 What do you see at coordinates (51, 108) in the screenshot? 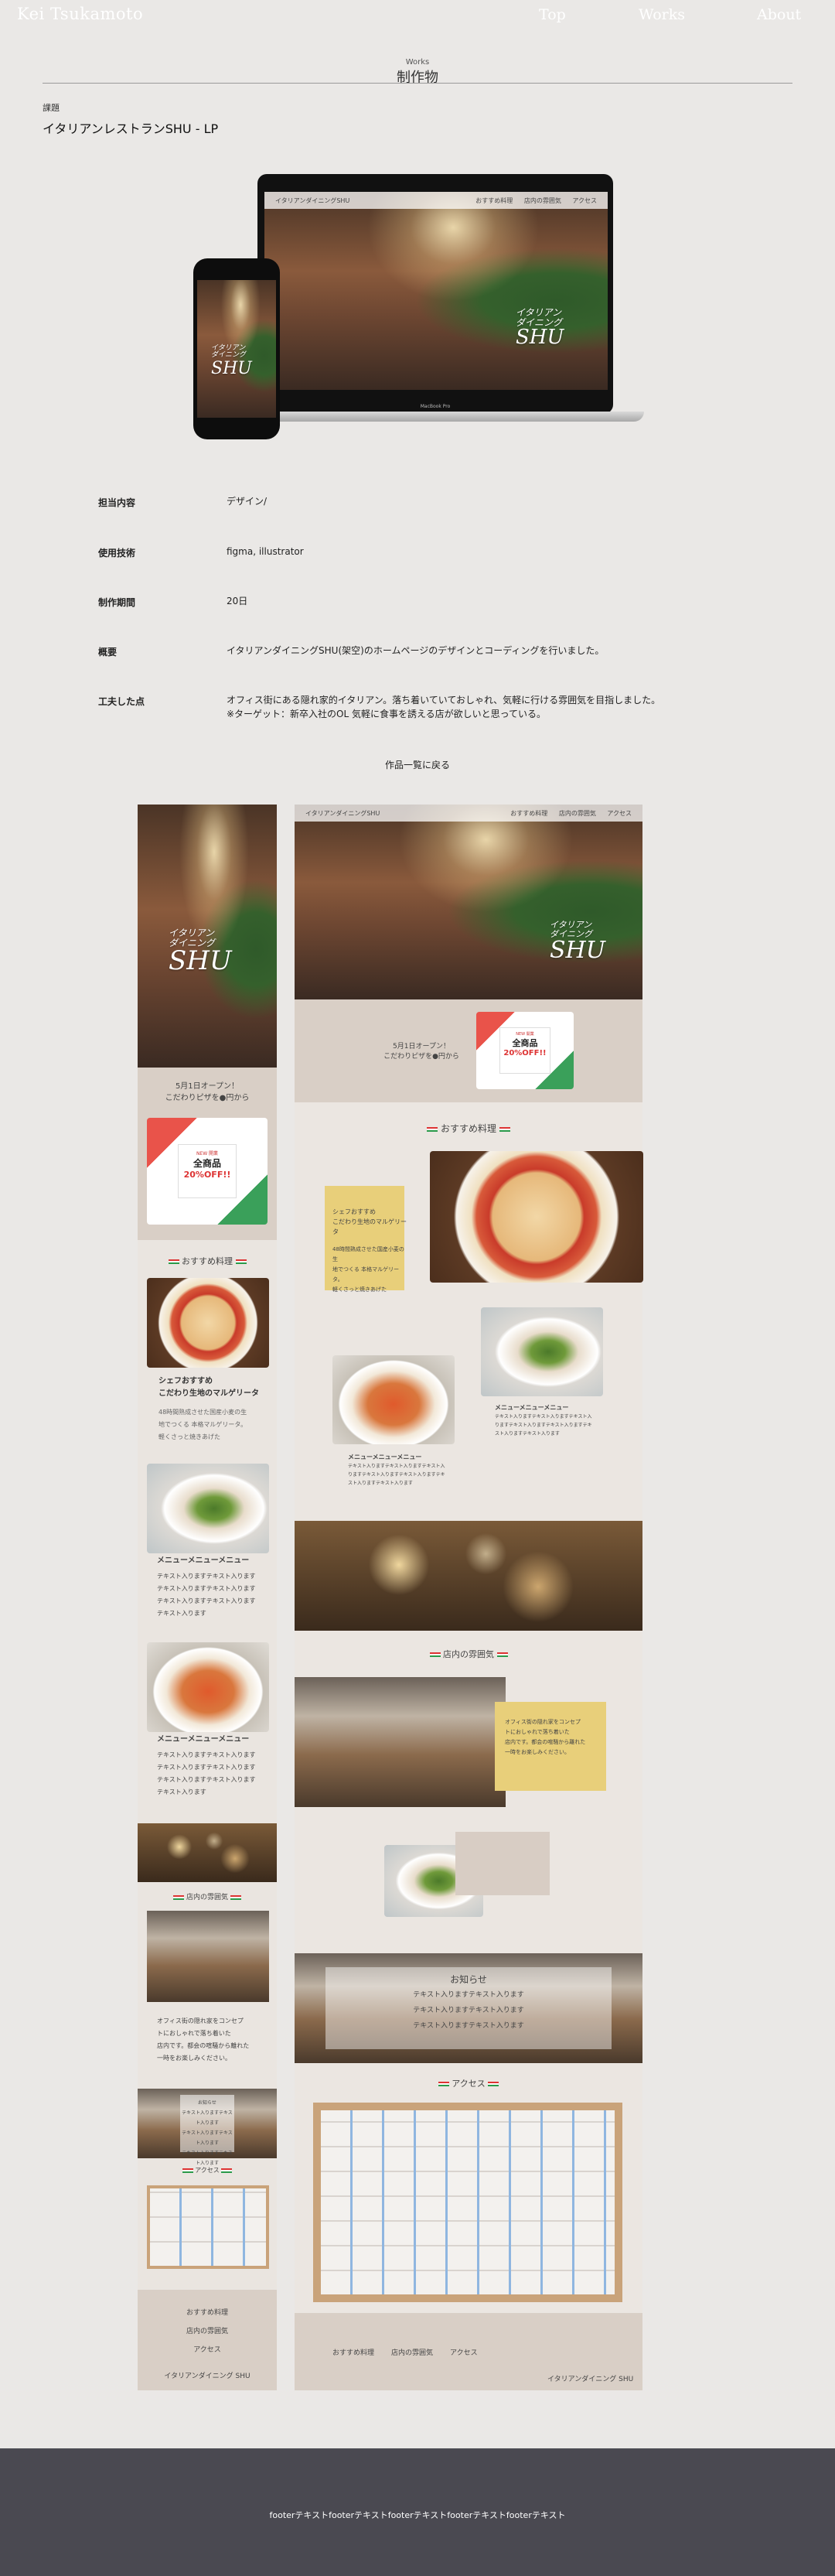
I see `project-label: 課題` at bounding box center [51, 108].